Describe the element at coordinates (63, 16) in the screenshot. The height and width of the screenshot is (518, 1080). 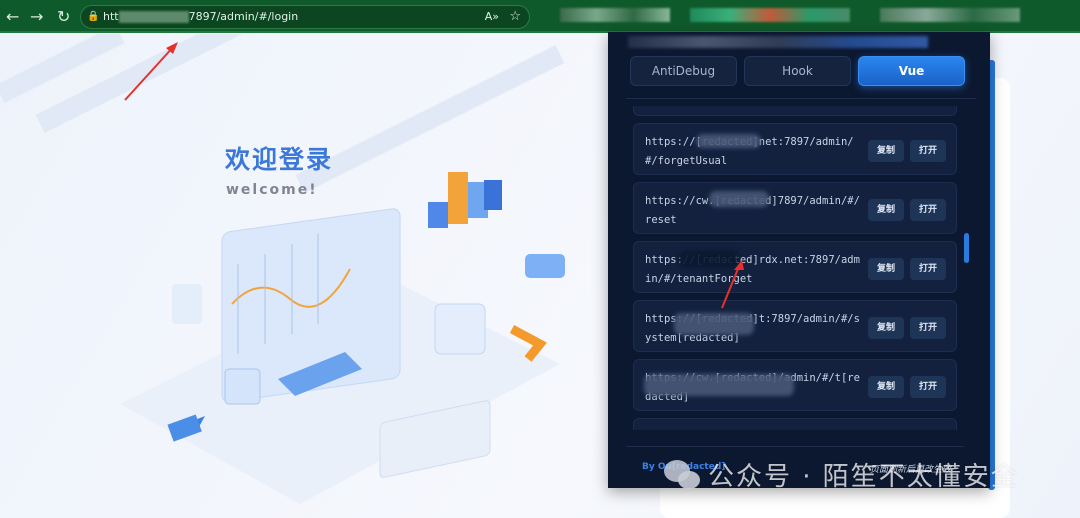
I see `reload-button: ↻` at that location.